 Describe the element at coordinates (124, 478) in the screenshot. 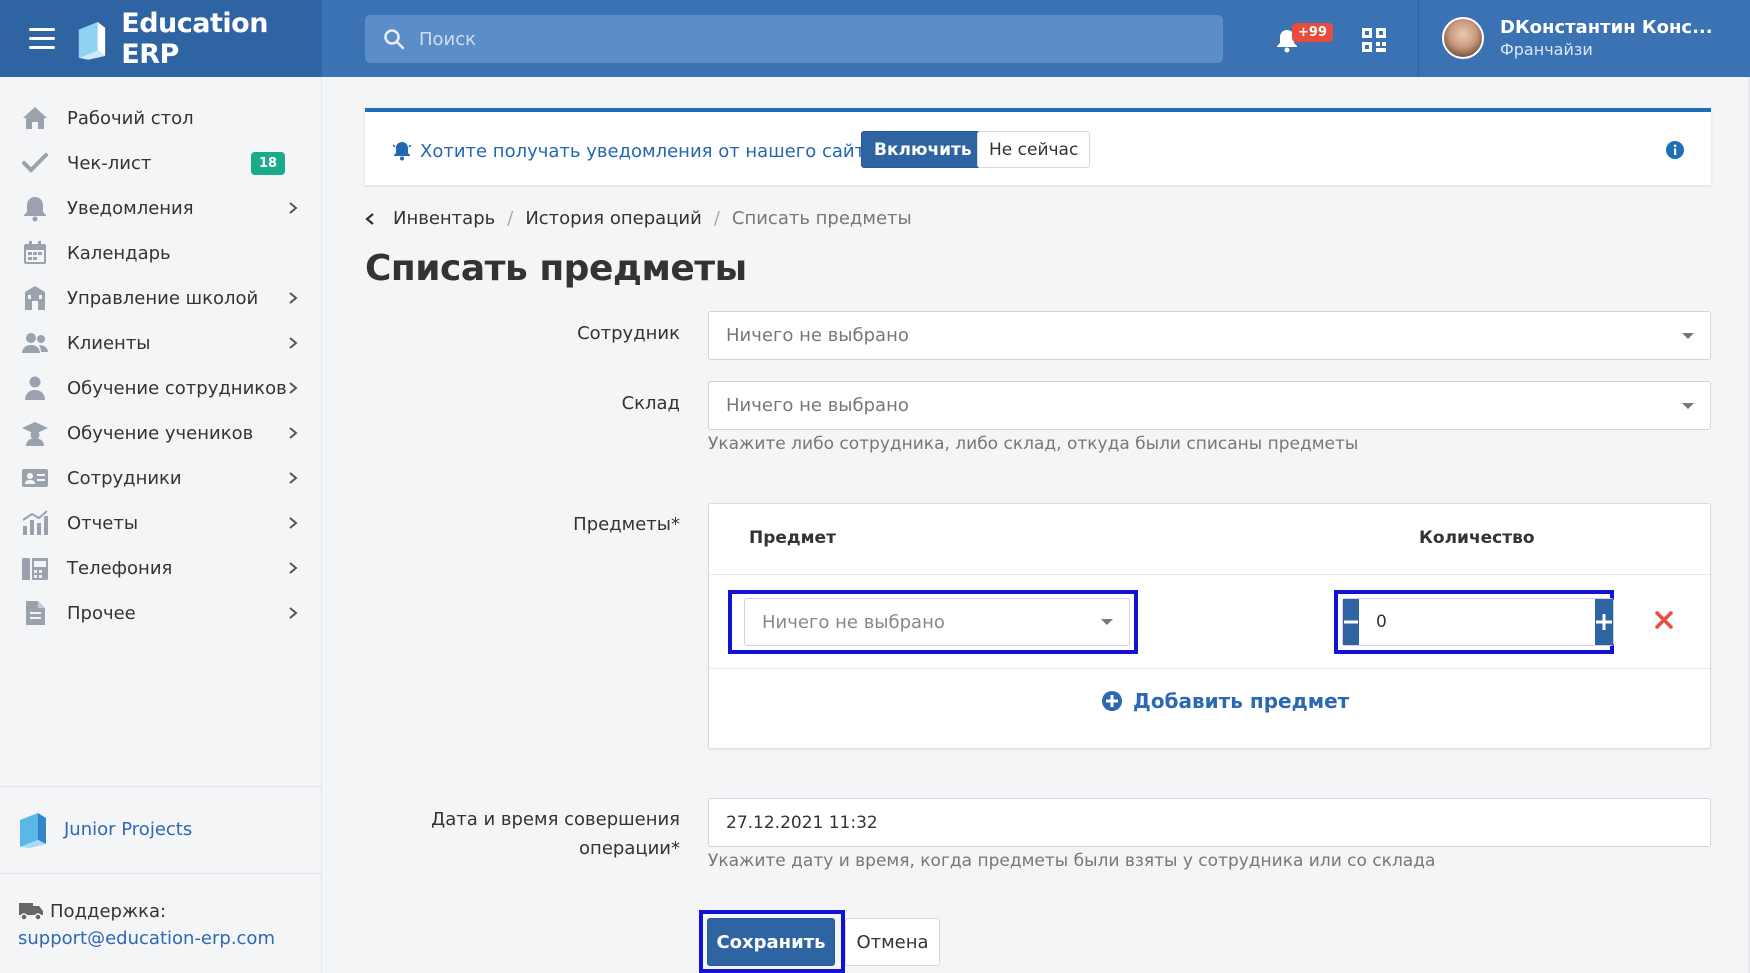

I see `sidebar-item-label: Сотрудники` at that location.